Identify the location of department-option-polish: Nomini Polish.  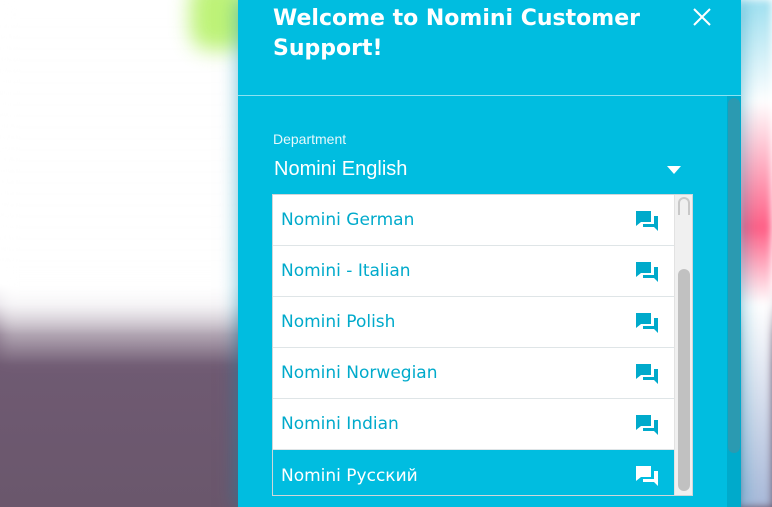
(474, 322).